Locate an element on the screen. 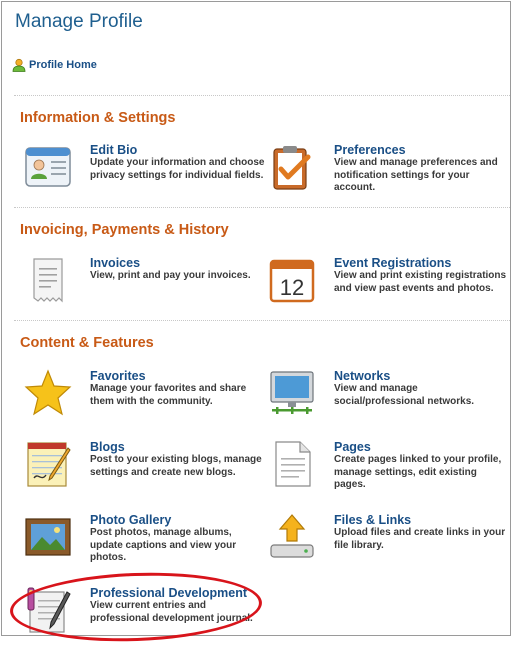 The height and width of the screenshot is (646, 514). star-icon is located at coordinates (48, 392).